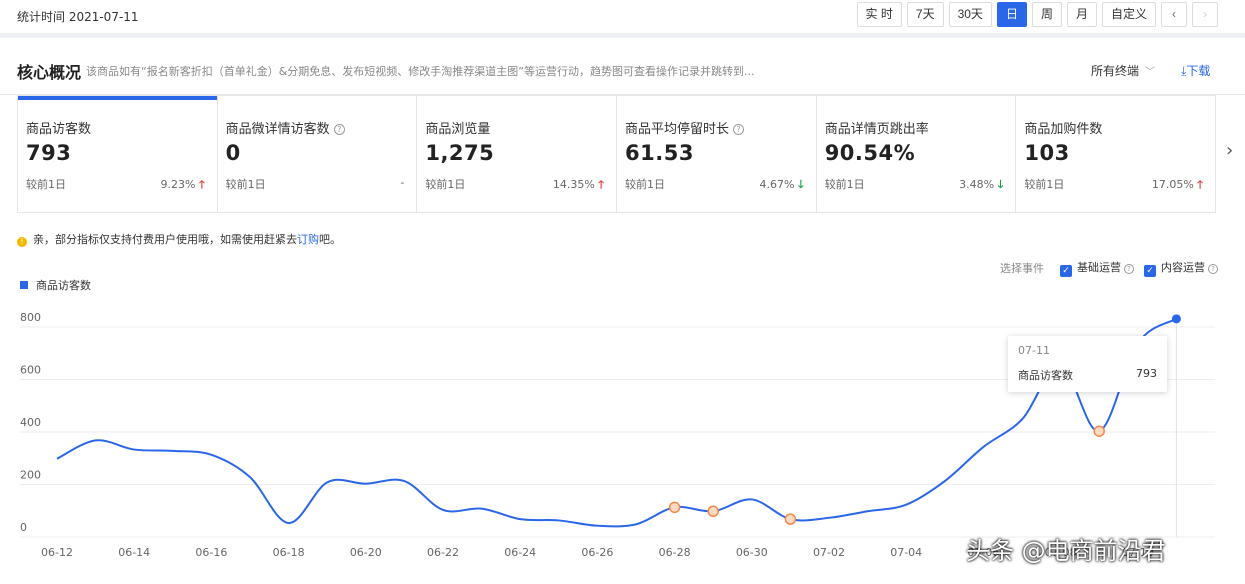 The width and height of the screenshot is (1245, 584). I want to click on x-tick-label: 06-28, so click(675, 552).